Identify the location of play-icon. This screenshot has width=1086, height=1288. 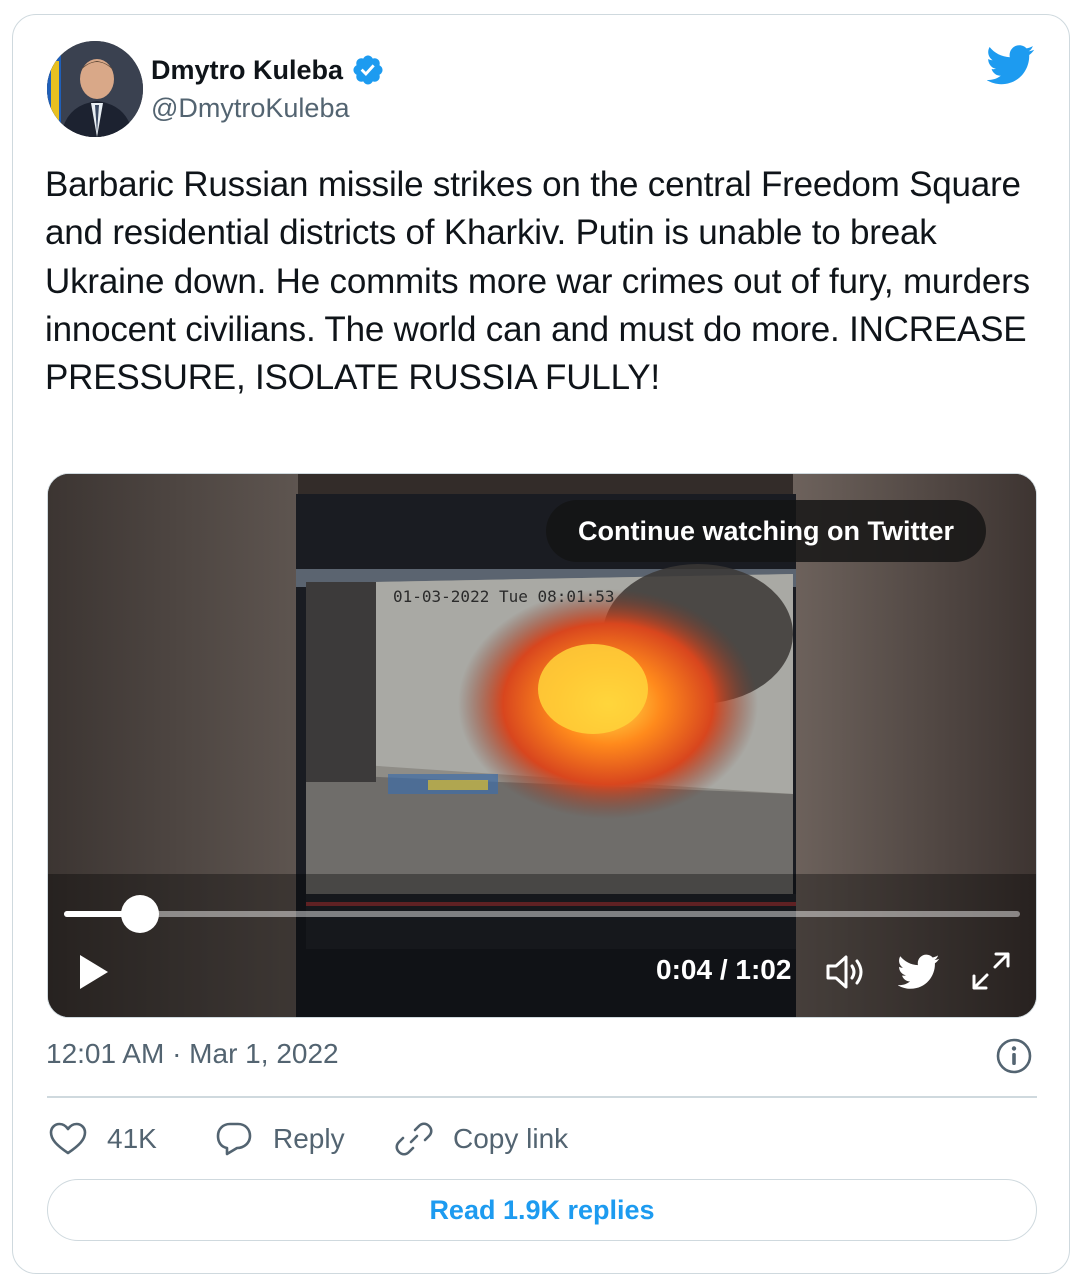
(94, 972).